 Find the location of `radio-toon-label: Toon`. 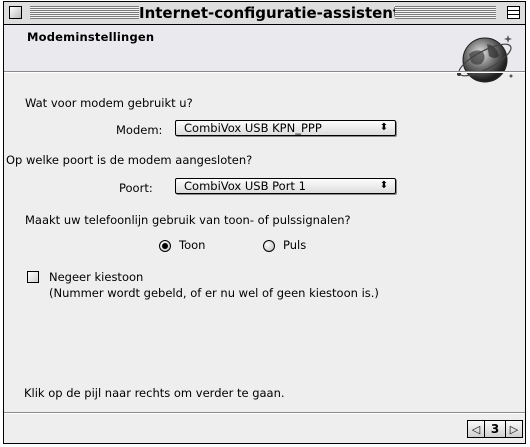

radio-toon-label: Toon is located at coordinates (192, 245).